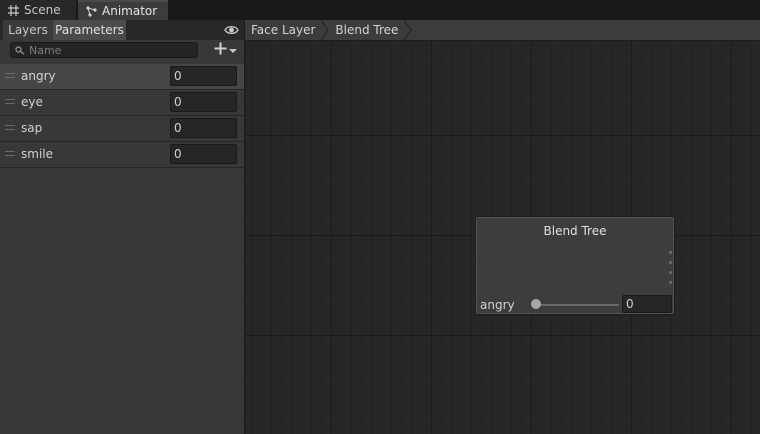  I want to click on grid-icon, so click(13, 10).